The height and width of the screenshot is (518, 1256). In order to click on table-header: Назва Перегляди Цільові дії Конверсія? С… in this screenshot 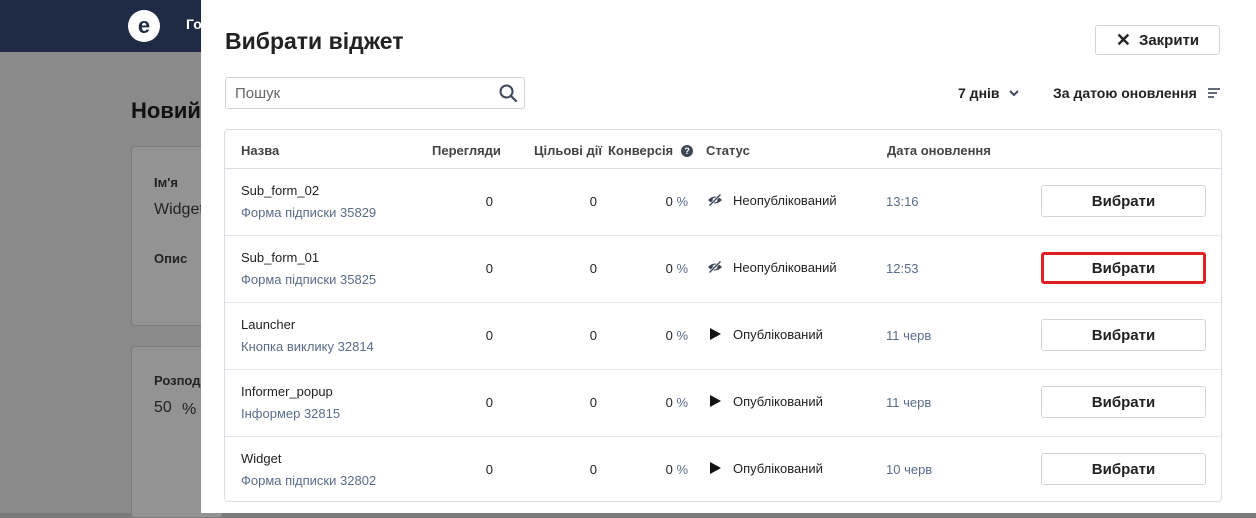, I will do `click(723, 149)`.